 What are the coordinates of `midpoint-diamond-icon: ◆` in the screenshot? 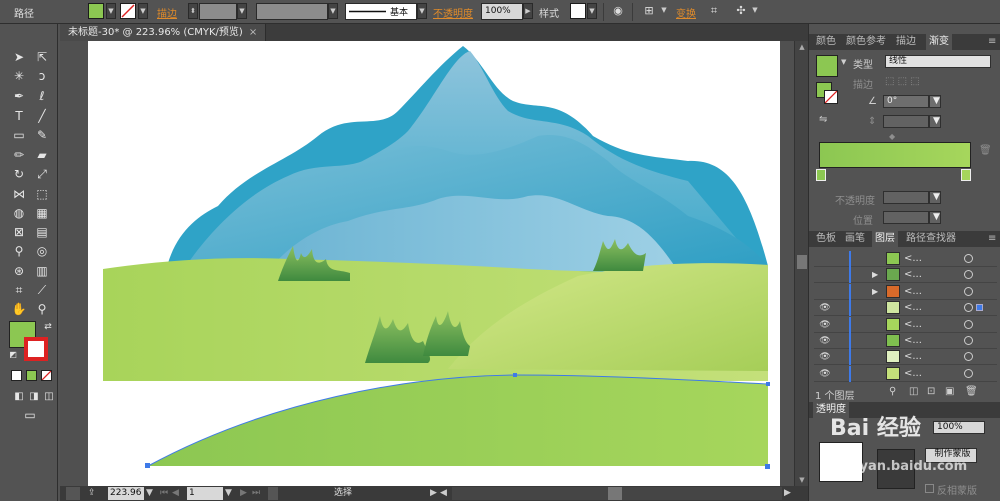 It's located at (892, 136).